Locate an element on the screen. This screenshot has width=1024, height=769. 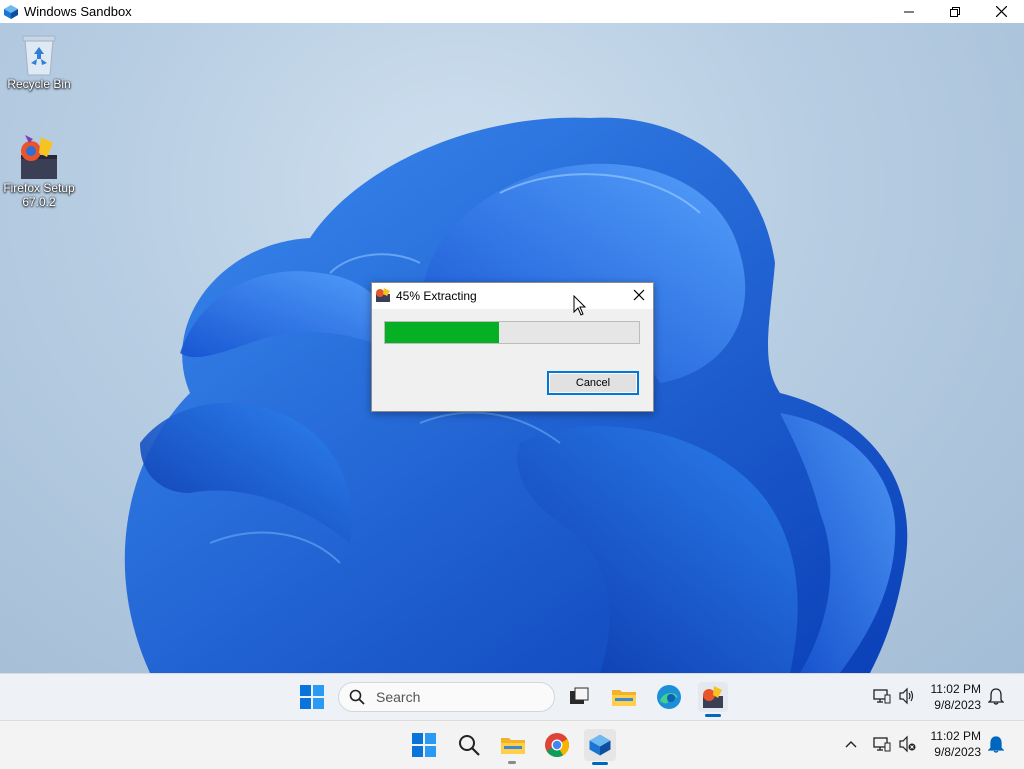
host-taskbar: 11:02 PM 9/8/2023 is located at coordinates (512, 744).